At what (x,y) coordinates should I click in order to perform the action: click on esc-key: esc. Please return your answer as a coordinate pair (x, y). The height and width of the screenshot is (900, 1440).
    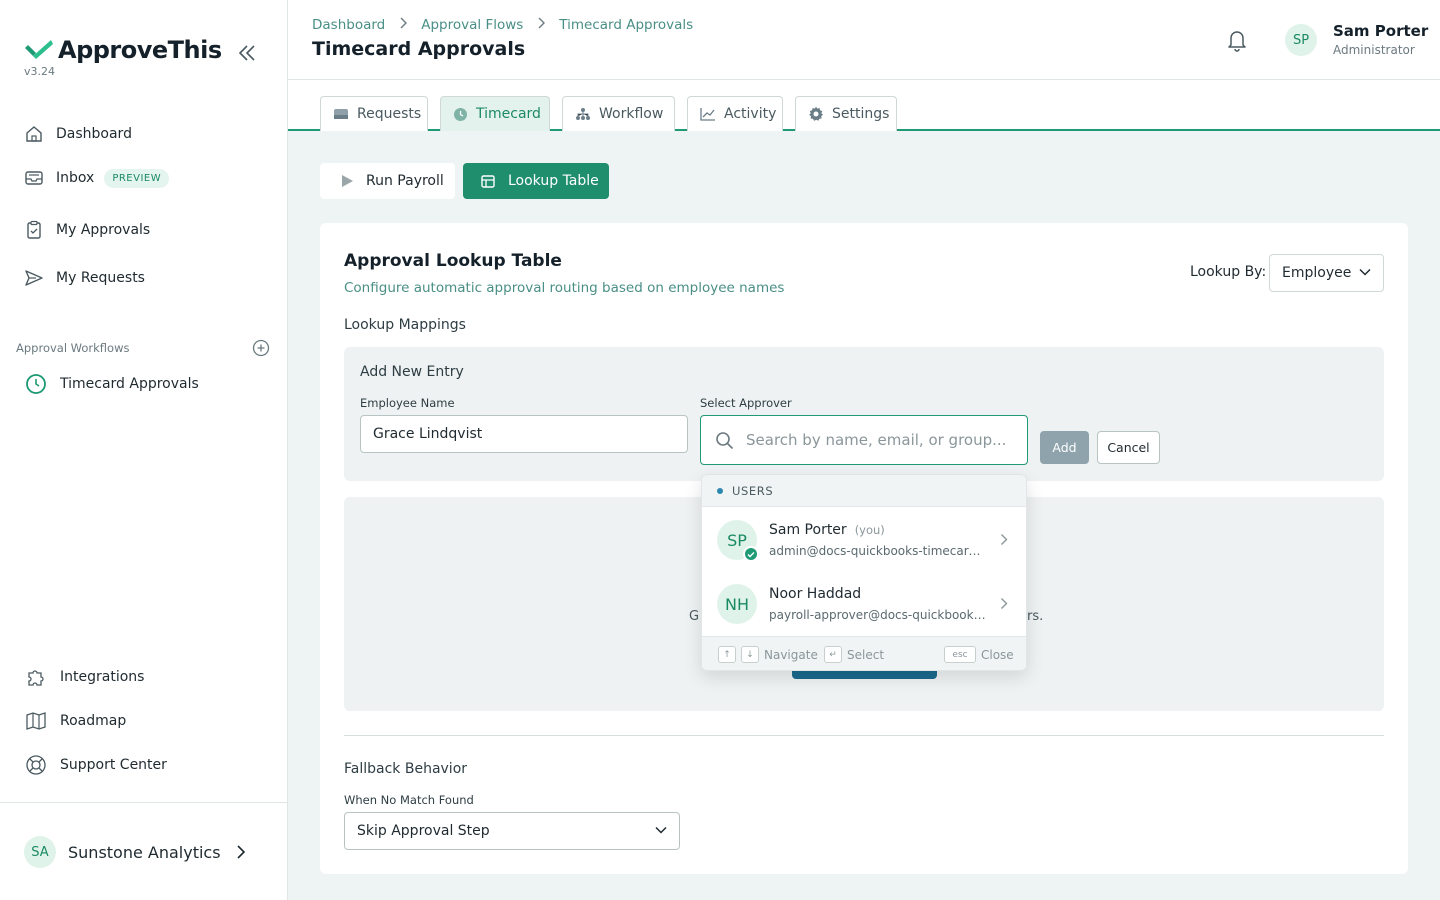
    Looking at the image, I should click on (960, 654).